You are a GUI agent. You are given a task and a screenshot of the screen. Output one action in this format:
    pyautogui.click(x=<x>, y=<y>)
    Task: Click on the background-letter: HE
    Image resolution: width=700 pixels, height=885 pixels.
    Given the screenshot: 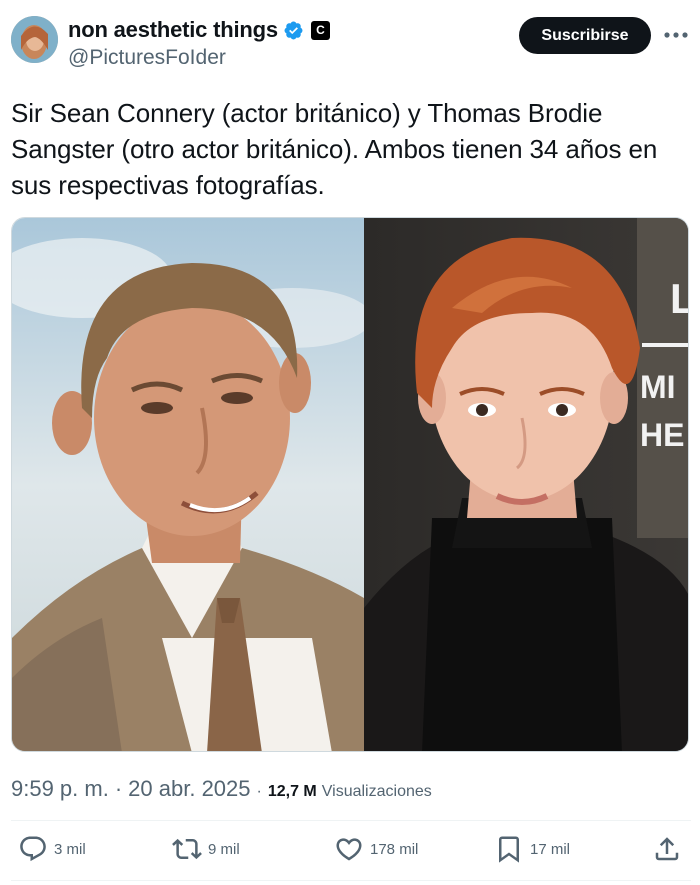 What is the action you would take?
    pyautogui.click(x=662, y=435)
    